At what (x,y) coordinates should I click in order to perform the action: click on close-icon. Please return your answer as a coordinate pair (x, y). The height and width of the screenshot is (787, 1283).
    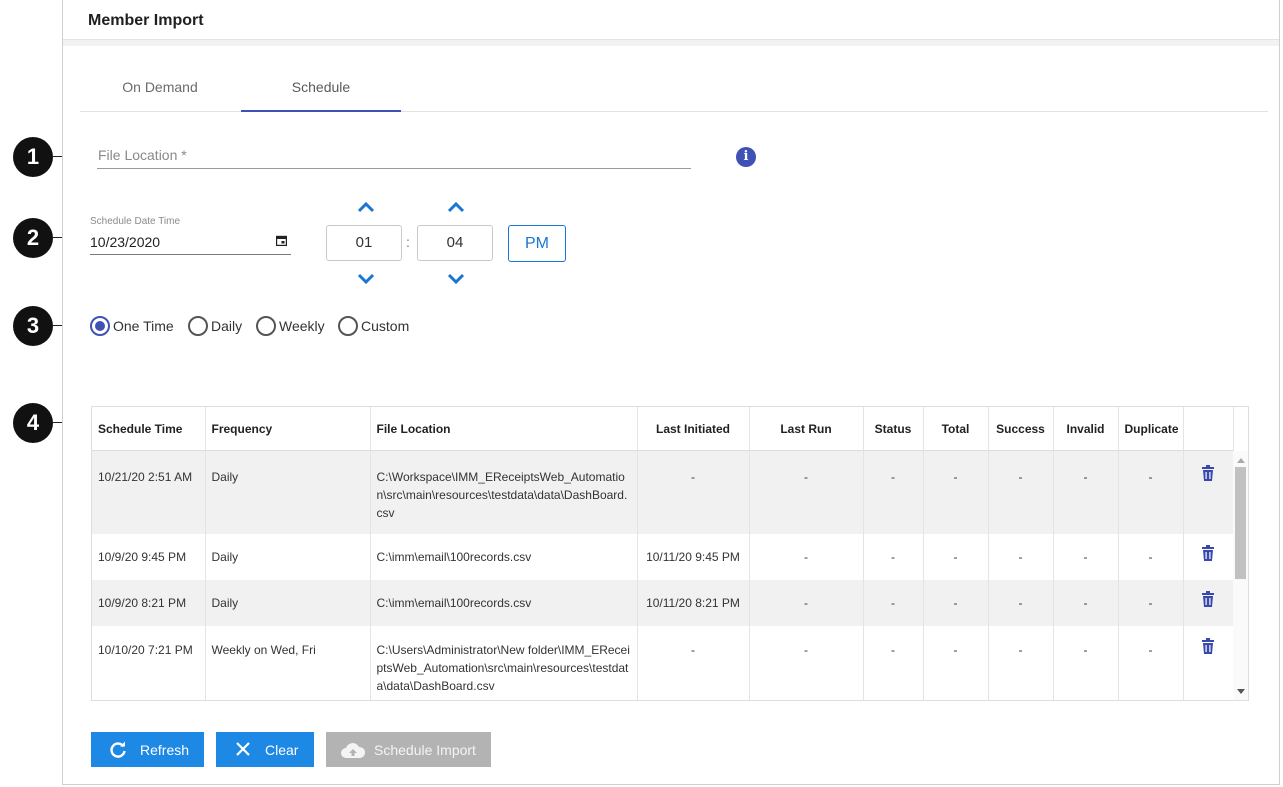
    Looking at the image, I should click on (243, 749).